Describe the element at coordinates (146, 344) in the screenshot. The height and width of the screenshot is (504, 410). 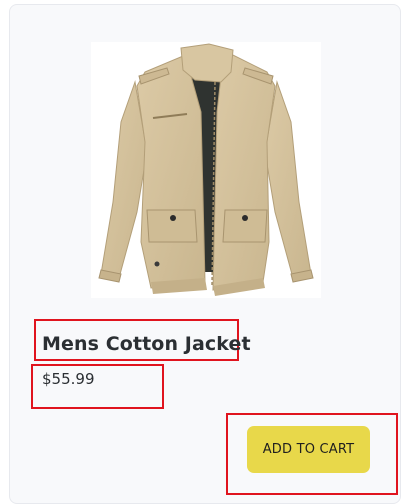
I see `product-title: Mens Cotton Jacket` at that location.